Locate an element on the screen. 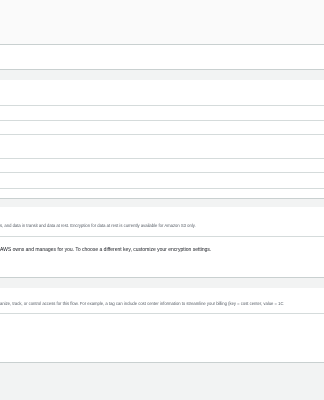 The height and width of the screenshot is (400, 324). general-settings-panel is located at coordinates (162, 57).